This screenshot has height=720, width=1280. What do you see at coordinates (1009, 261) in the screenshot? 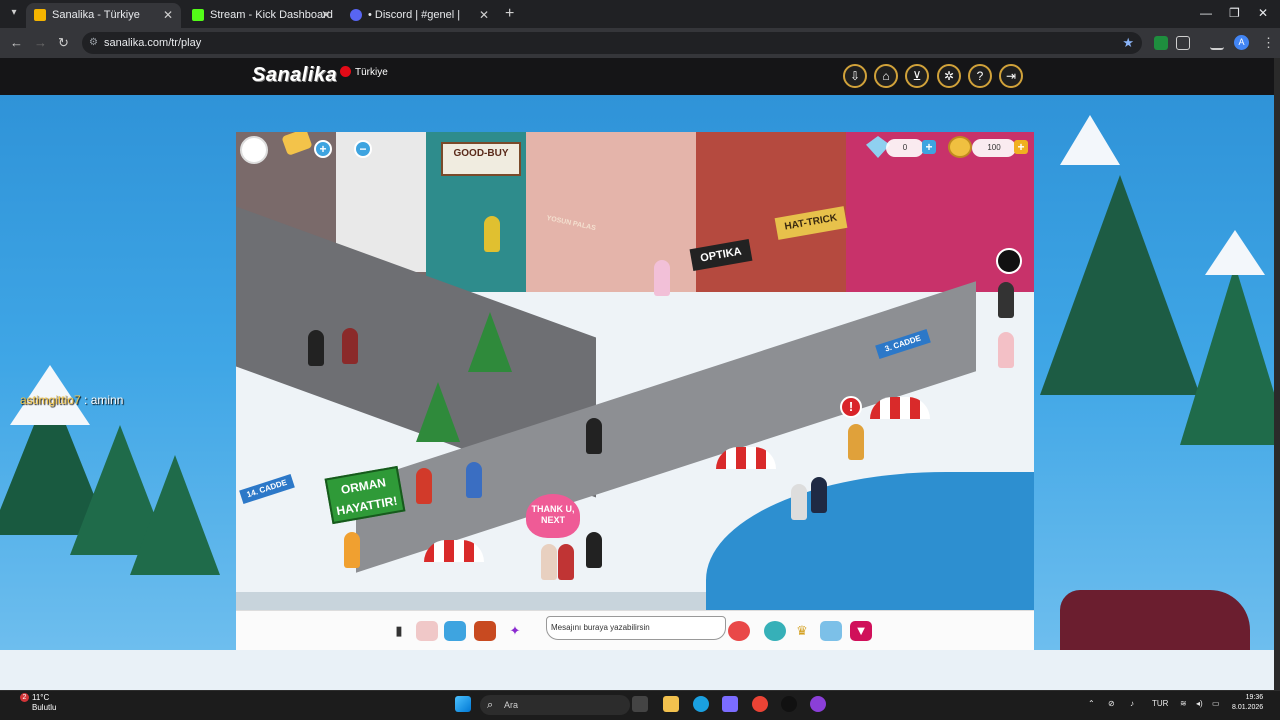
I see `emote-face-icon` at bounding box center [1009, 261].